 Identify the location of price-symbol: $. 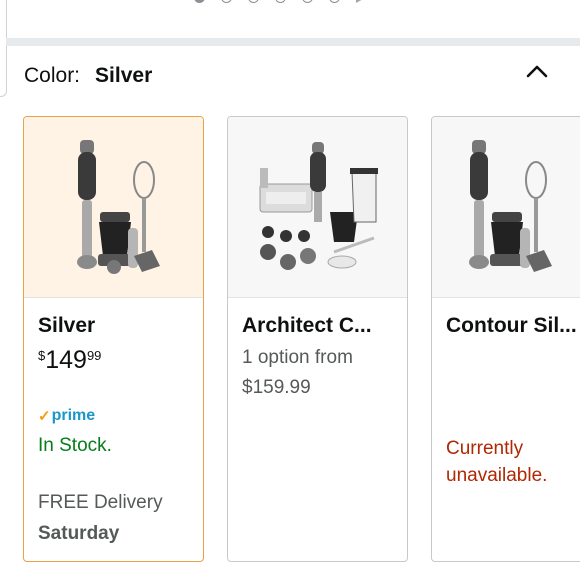
(42, 355).